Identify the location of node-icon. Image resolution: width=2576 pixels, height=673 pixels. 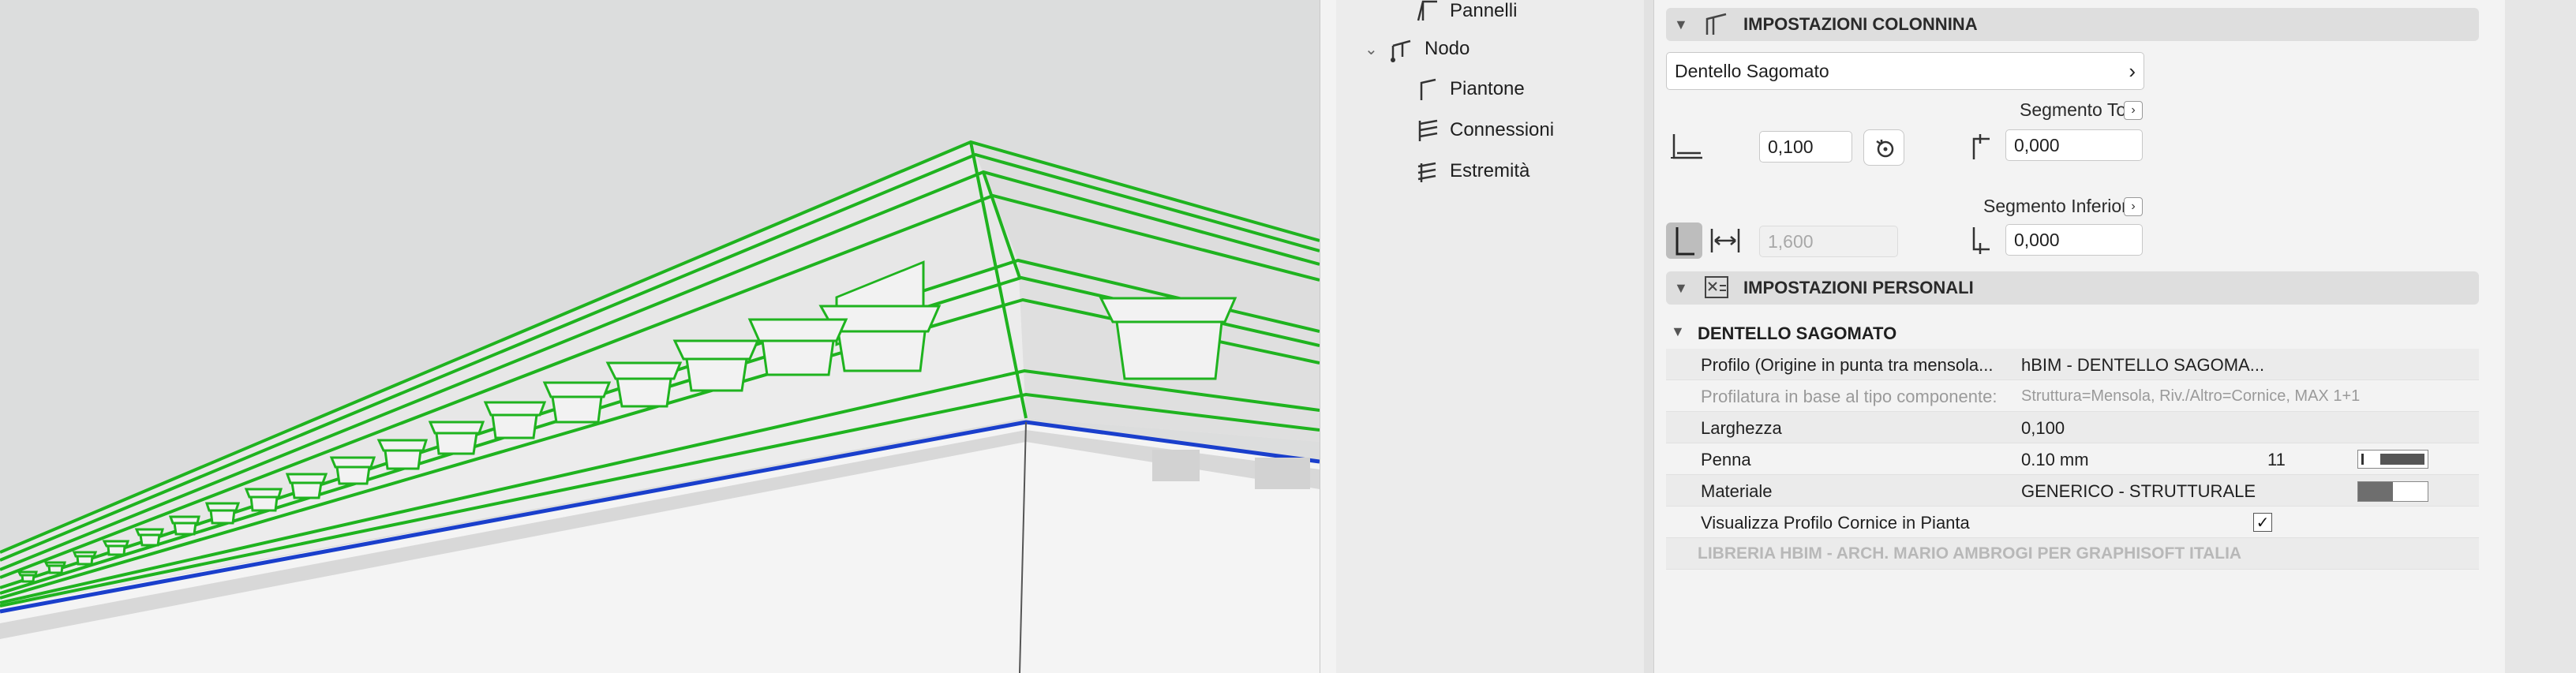
(1401, 50).